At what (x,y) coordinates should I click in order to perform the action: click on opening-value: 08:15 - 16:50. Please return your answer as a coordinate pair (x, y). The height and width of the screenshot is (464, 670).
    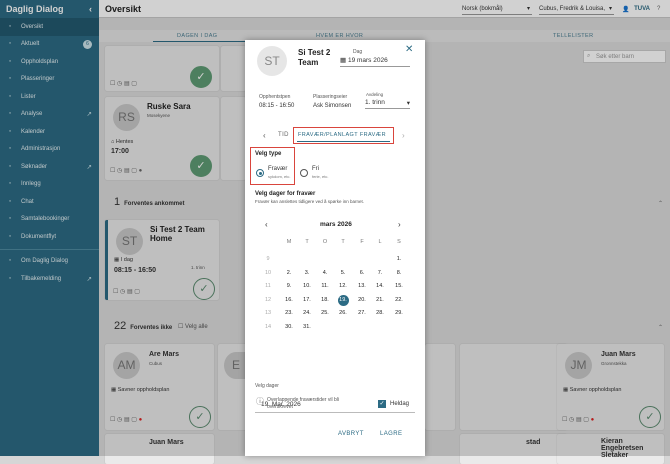
    Looking at the image, I should click on (277, 106).